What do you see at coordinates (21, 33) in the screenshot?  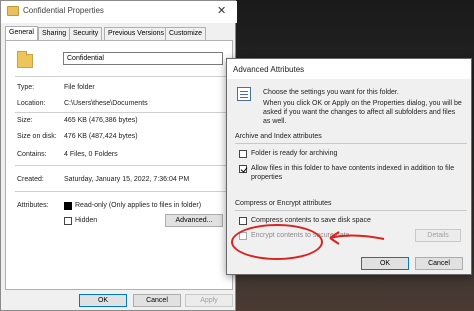 I see `tab-general: General` at bounding box center [21, 33].